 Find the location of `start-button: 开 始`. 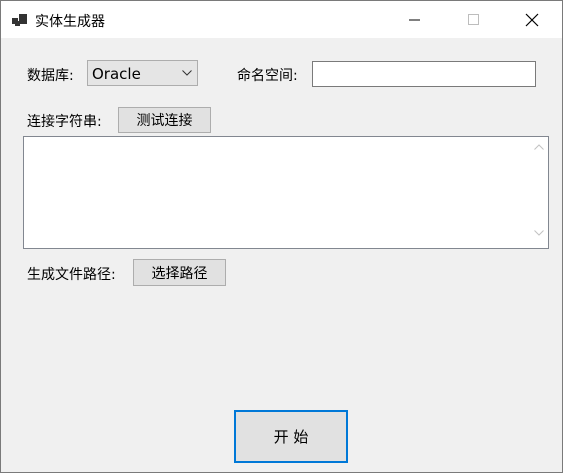

start-button: 开 始 is located at coordinates (291, 436).